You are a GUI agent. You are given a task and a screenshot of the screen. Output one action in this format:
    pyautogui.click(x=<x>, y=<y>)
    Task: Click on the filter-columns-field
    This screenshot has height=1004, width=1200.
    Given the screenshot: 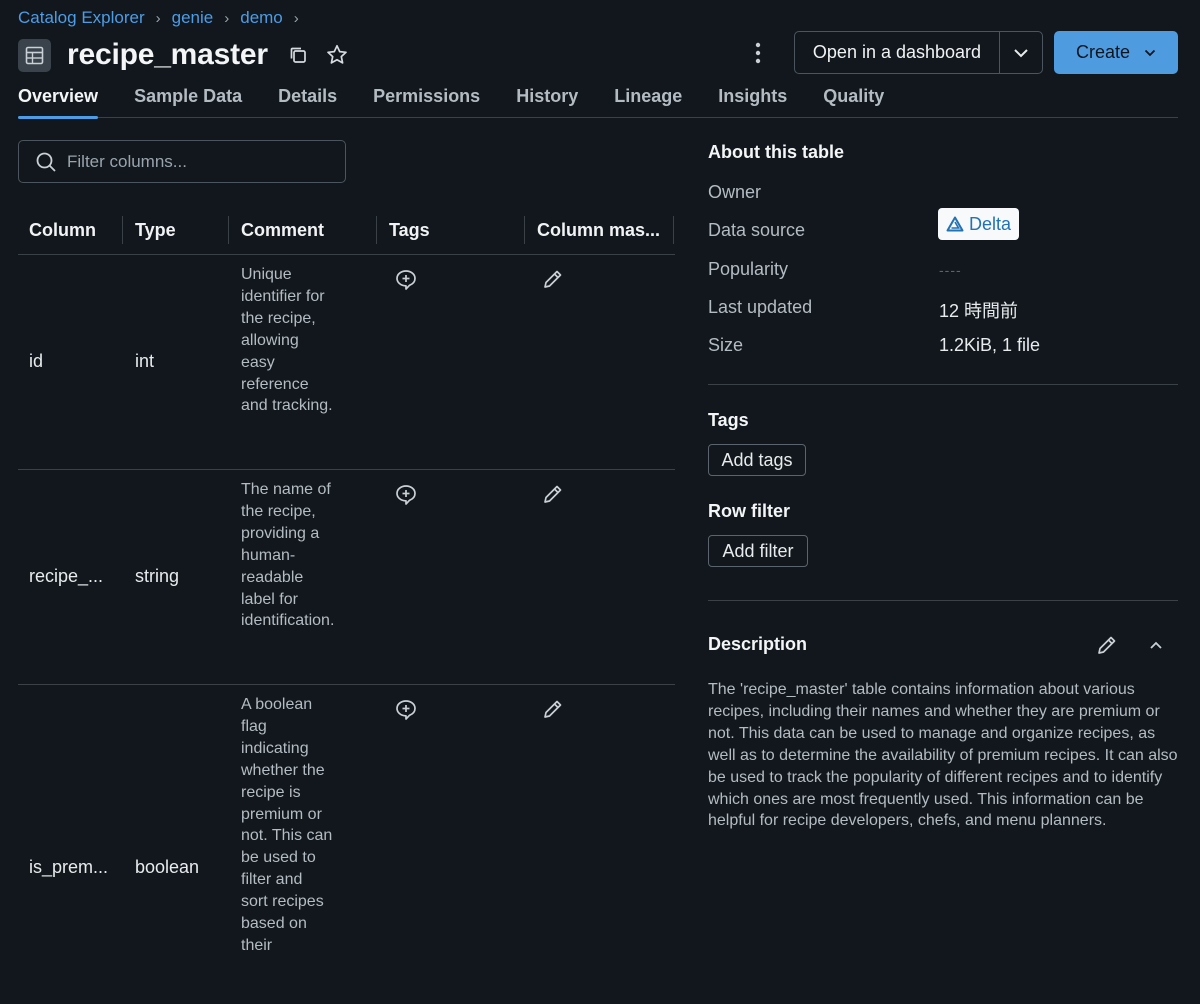 What is the action you would take?
    pyautogui.click(x=182, y=161)
    